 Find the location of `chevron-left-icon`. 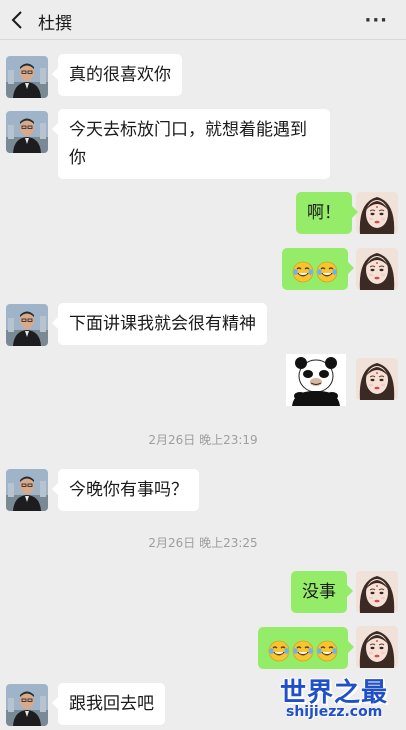

chevron-left-icon is located at coordinates (18, 20).